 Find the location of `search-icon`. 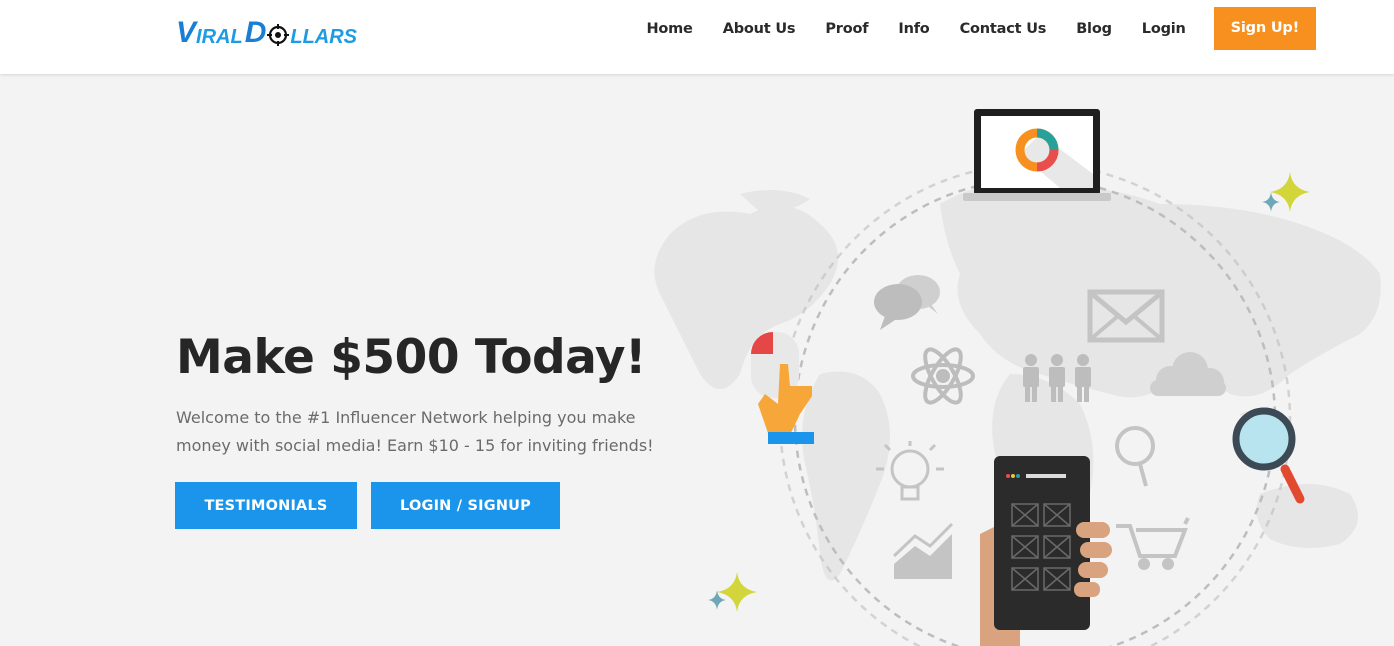

search-icon is located at coordinates (1135, 456).